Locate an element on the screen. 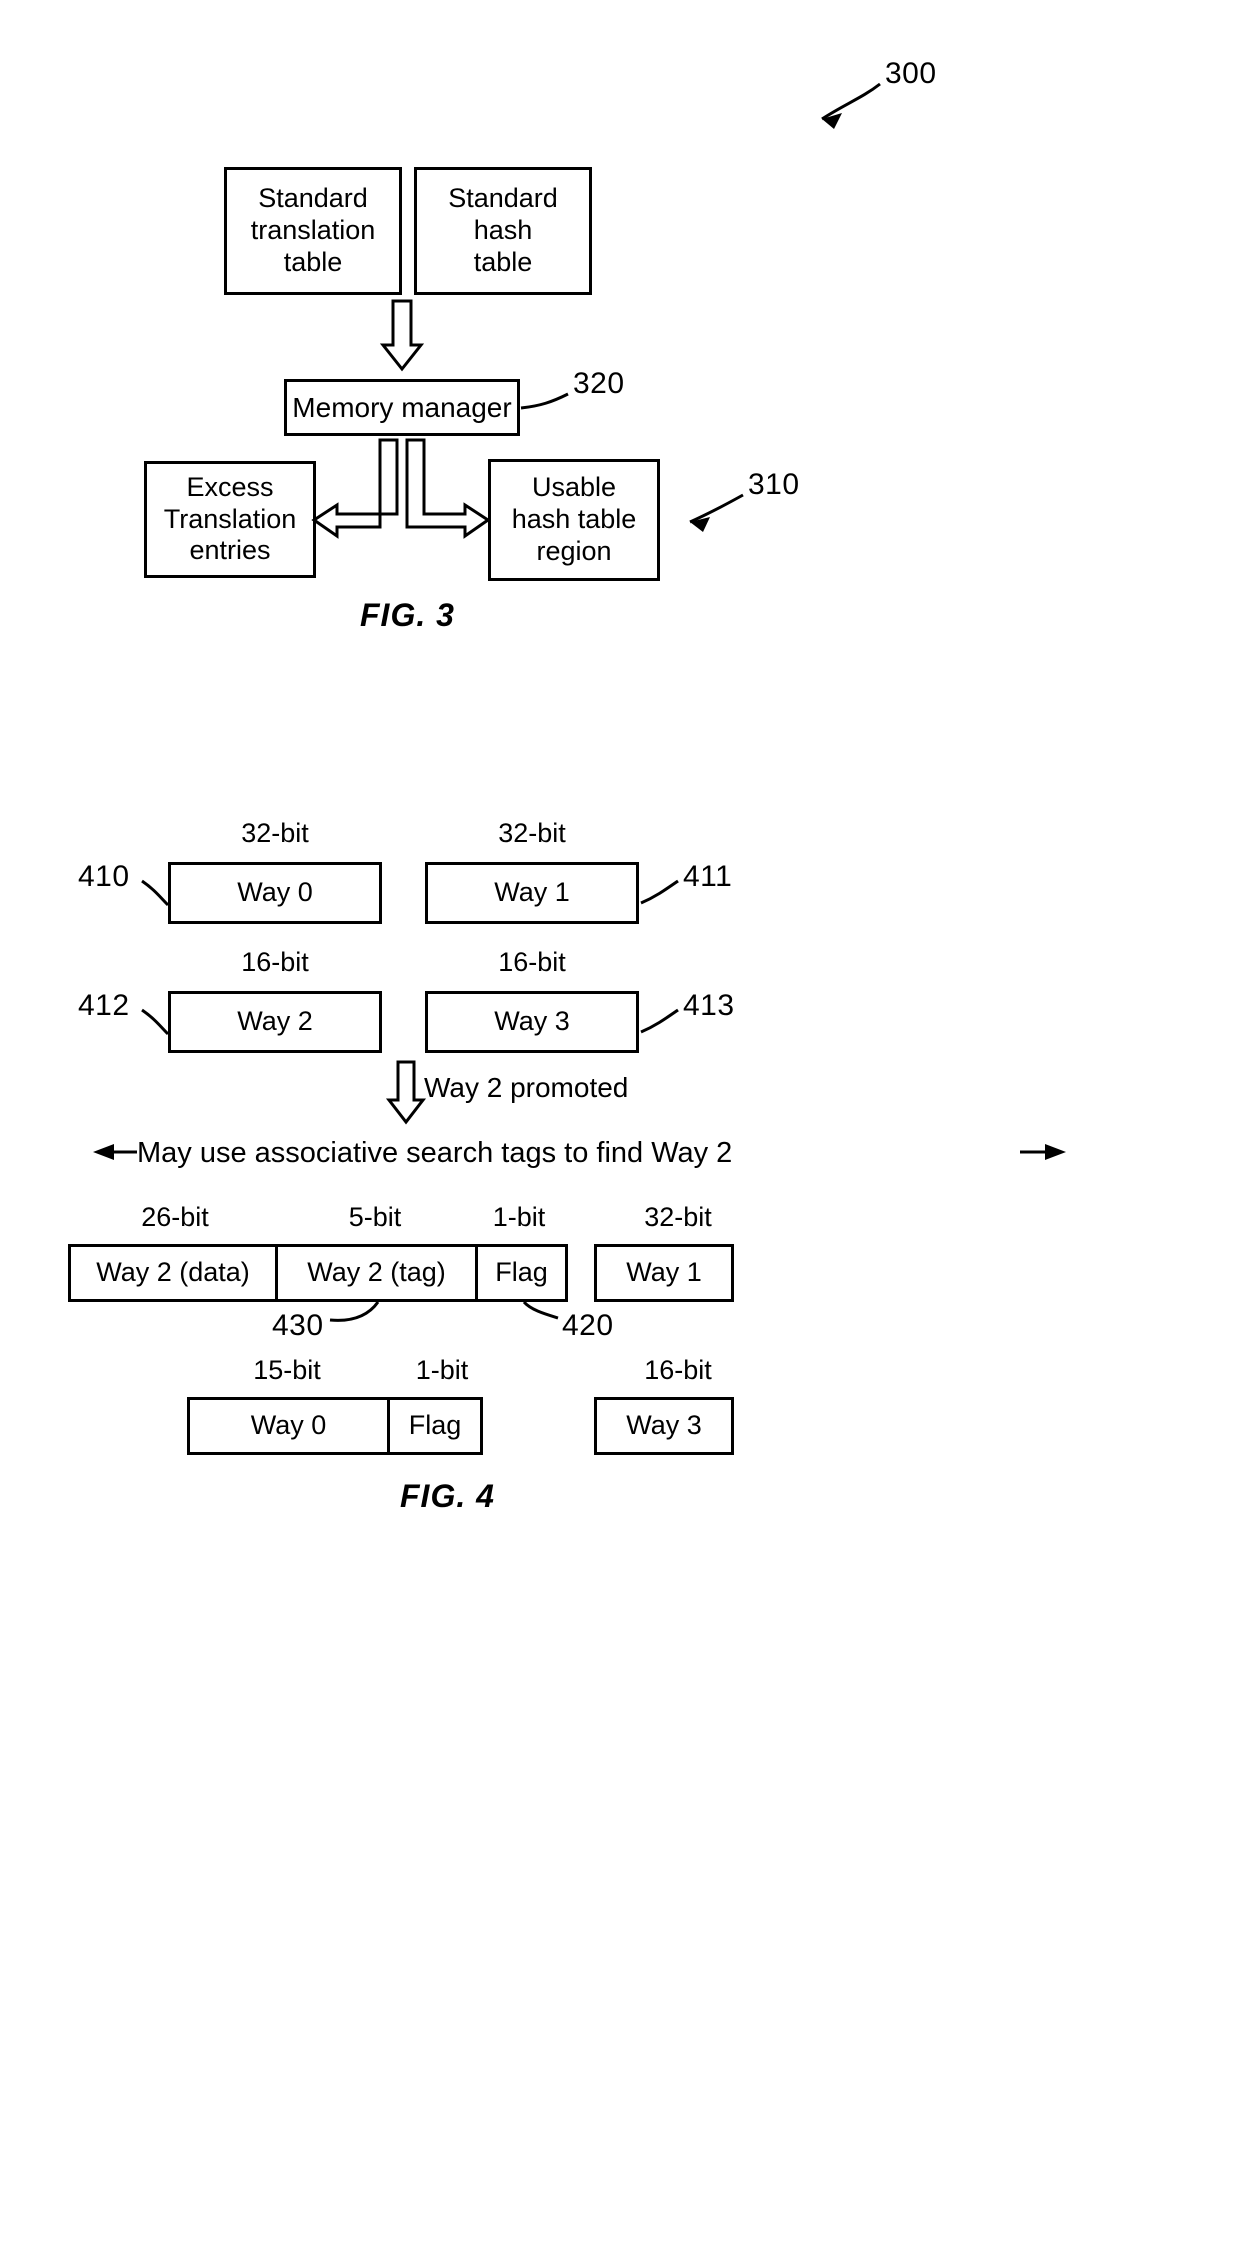  ref-numeral-411: 411 is located at coordinates (708, 876).